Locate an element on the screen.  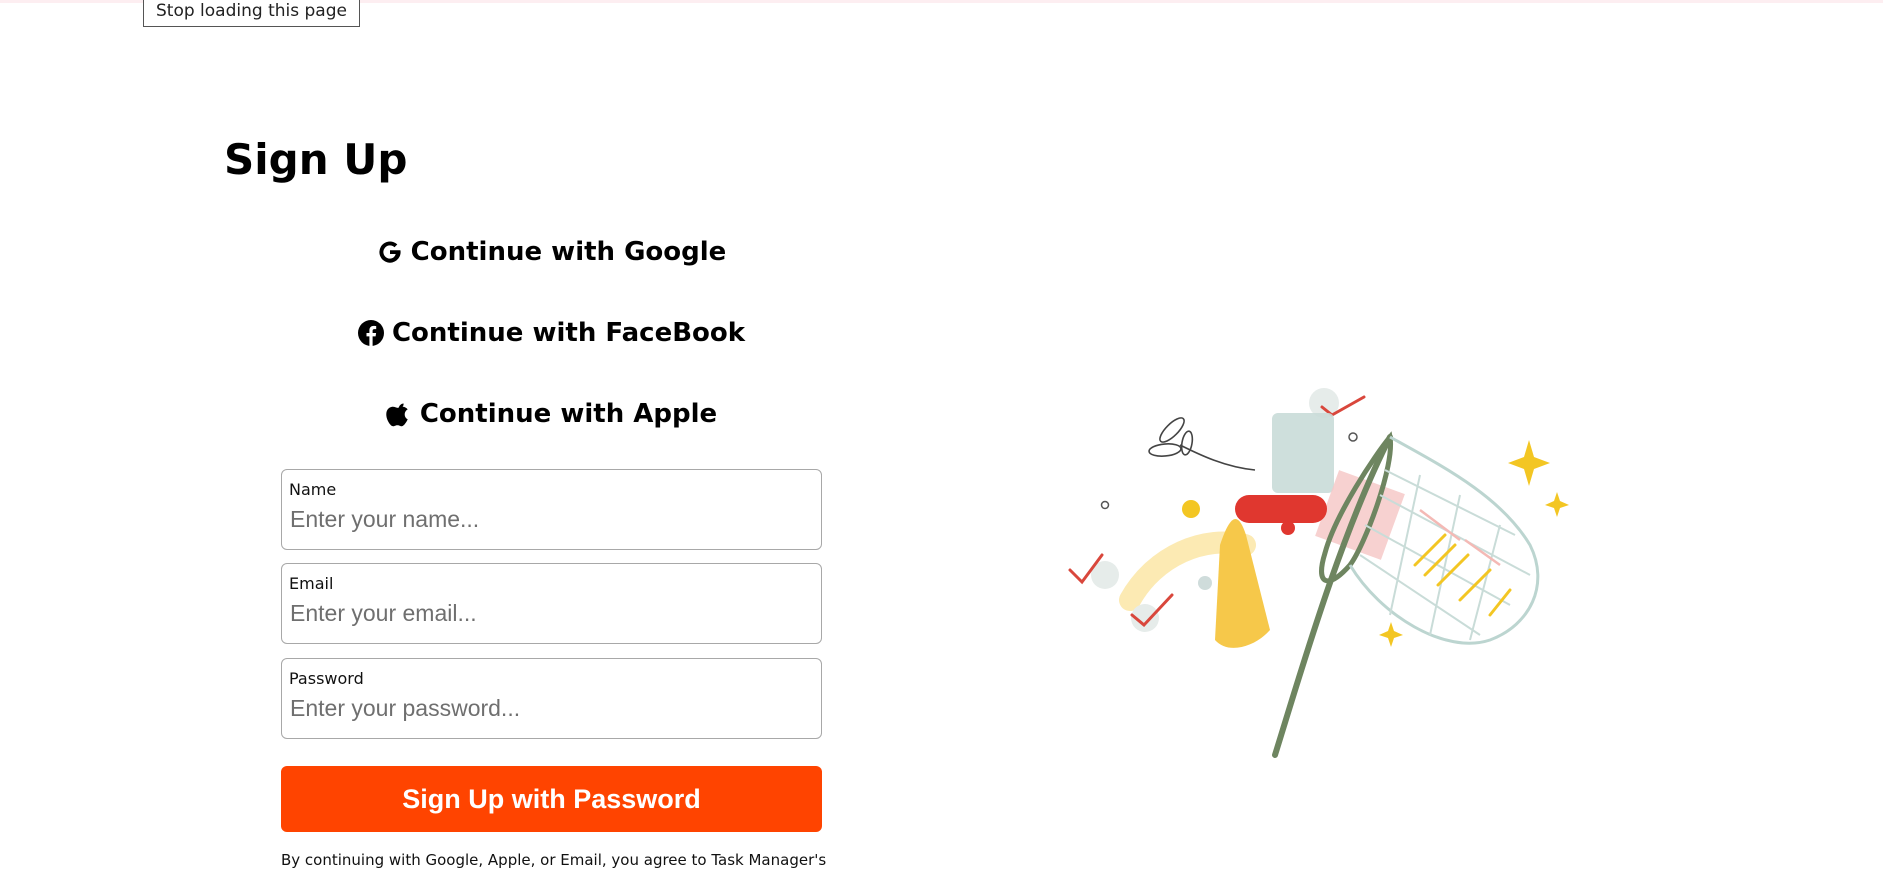
red-pill-shape is located at coordinates (1281, 509).